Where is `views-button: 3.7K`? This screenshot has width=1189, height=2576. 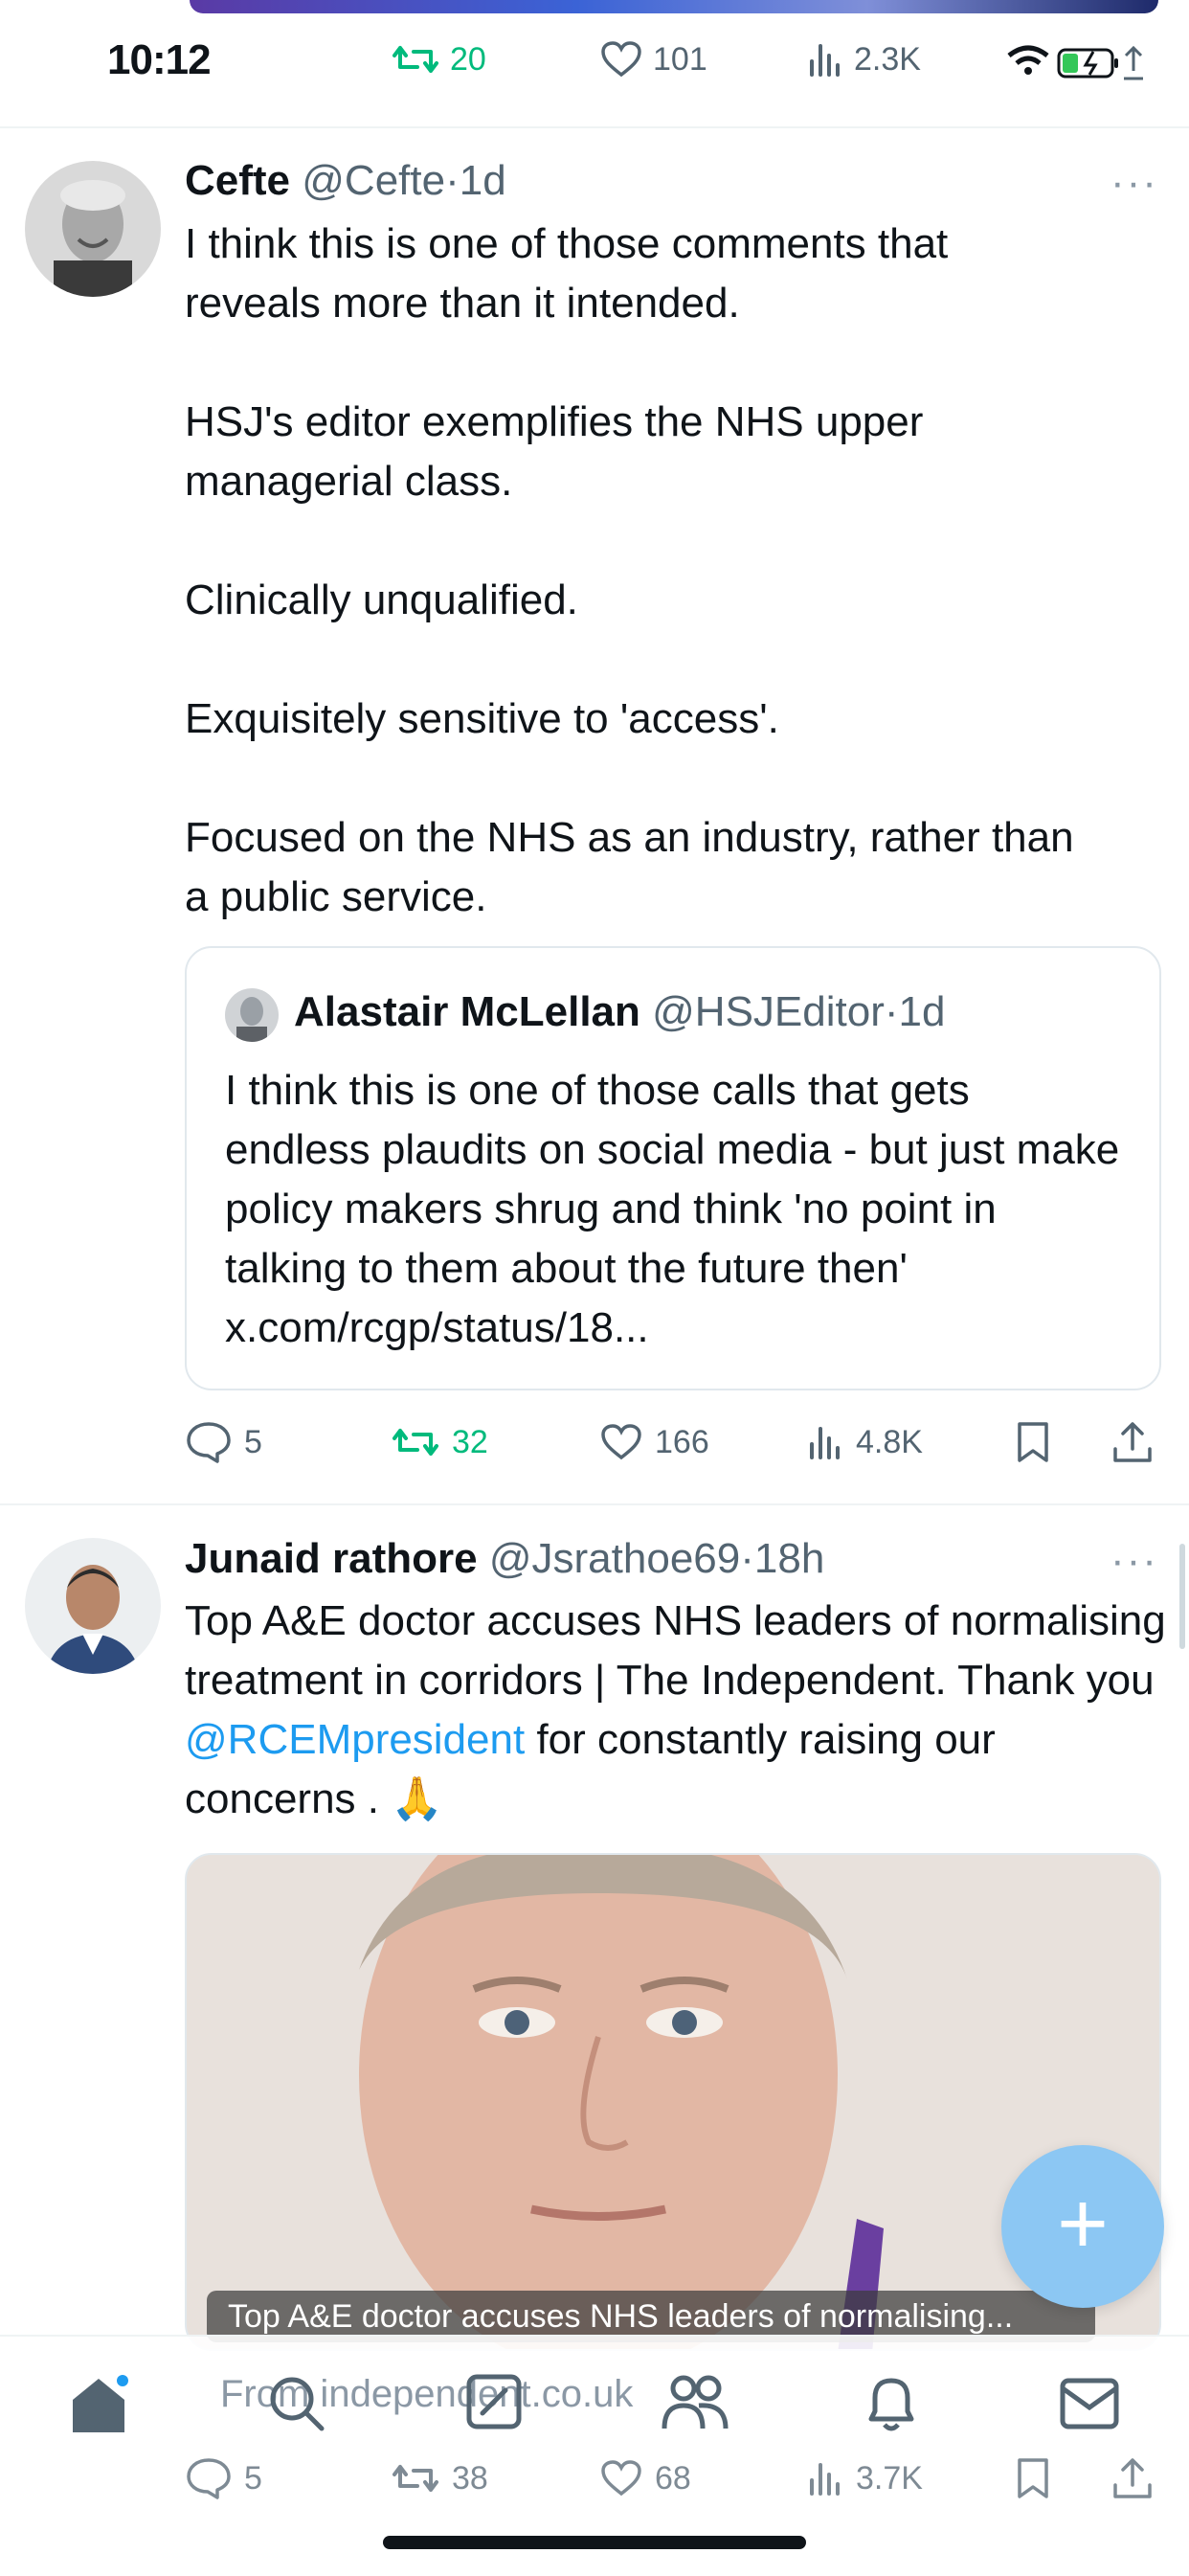 views-button: 3.7K is located at coordinates (864, 2478).